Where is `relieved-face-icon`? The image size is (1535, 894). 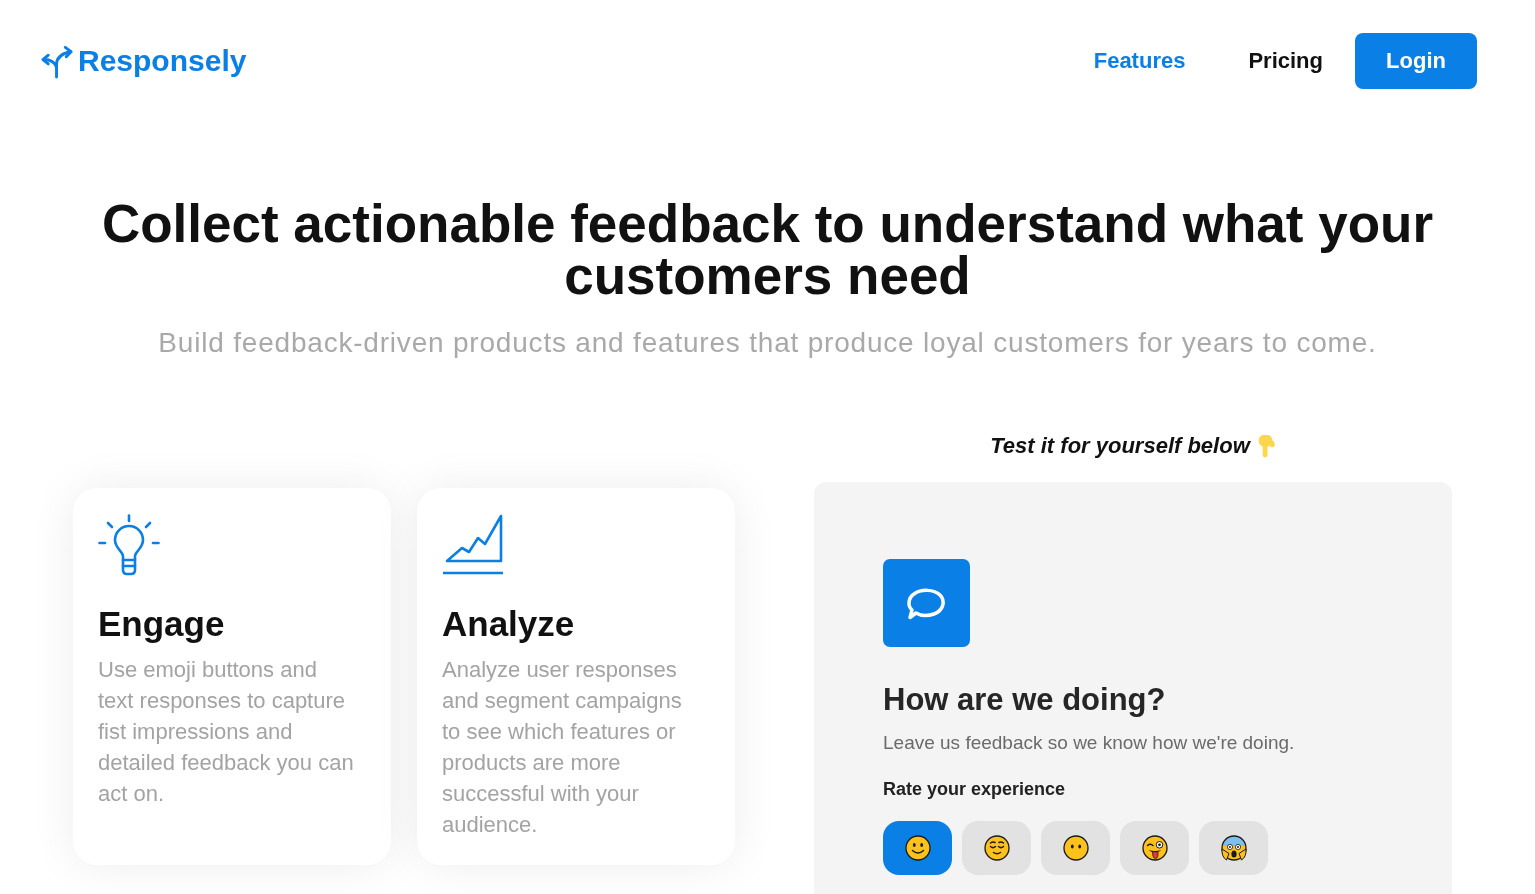 relieved-face-icon is located at coordinates (996, 848).